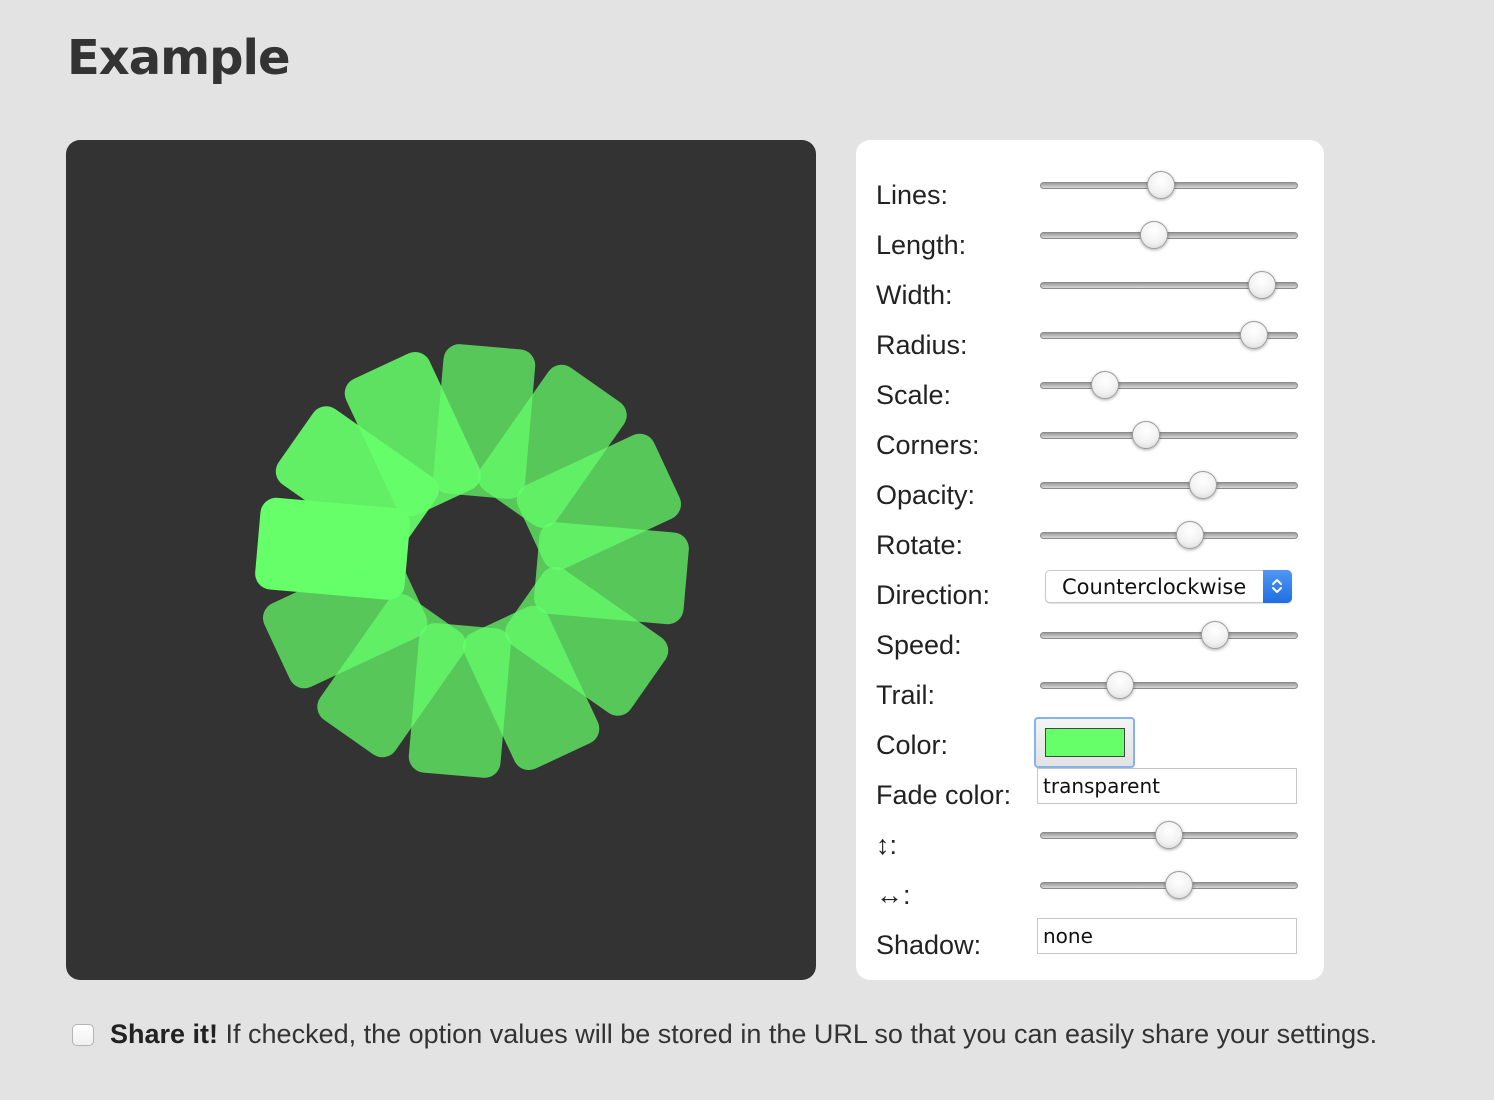 This screenshot has width=1494, height=1100. Describe the element at coordinates (887, 845) in the screenshot. I see `top-label: ↕:` at that location.